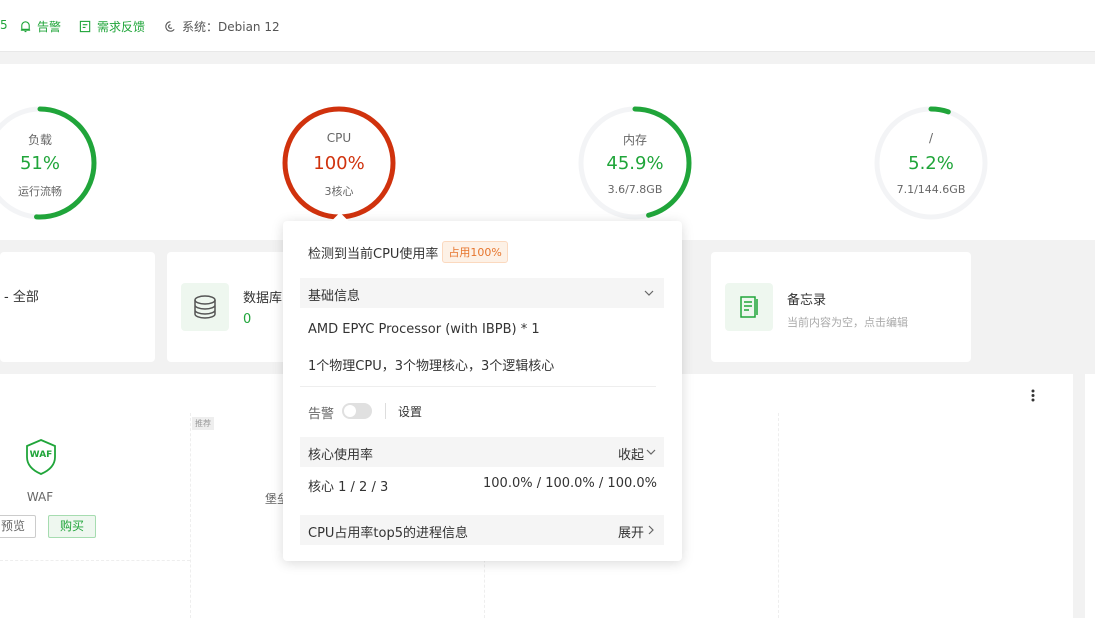 The height and width of the screenshot is (618, 1095). Describe the element at coordinates (18, 526) in the screenshot. I see `preview-button: 预览` at that location.